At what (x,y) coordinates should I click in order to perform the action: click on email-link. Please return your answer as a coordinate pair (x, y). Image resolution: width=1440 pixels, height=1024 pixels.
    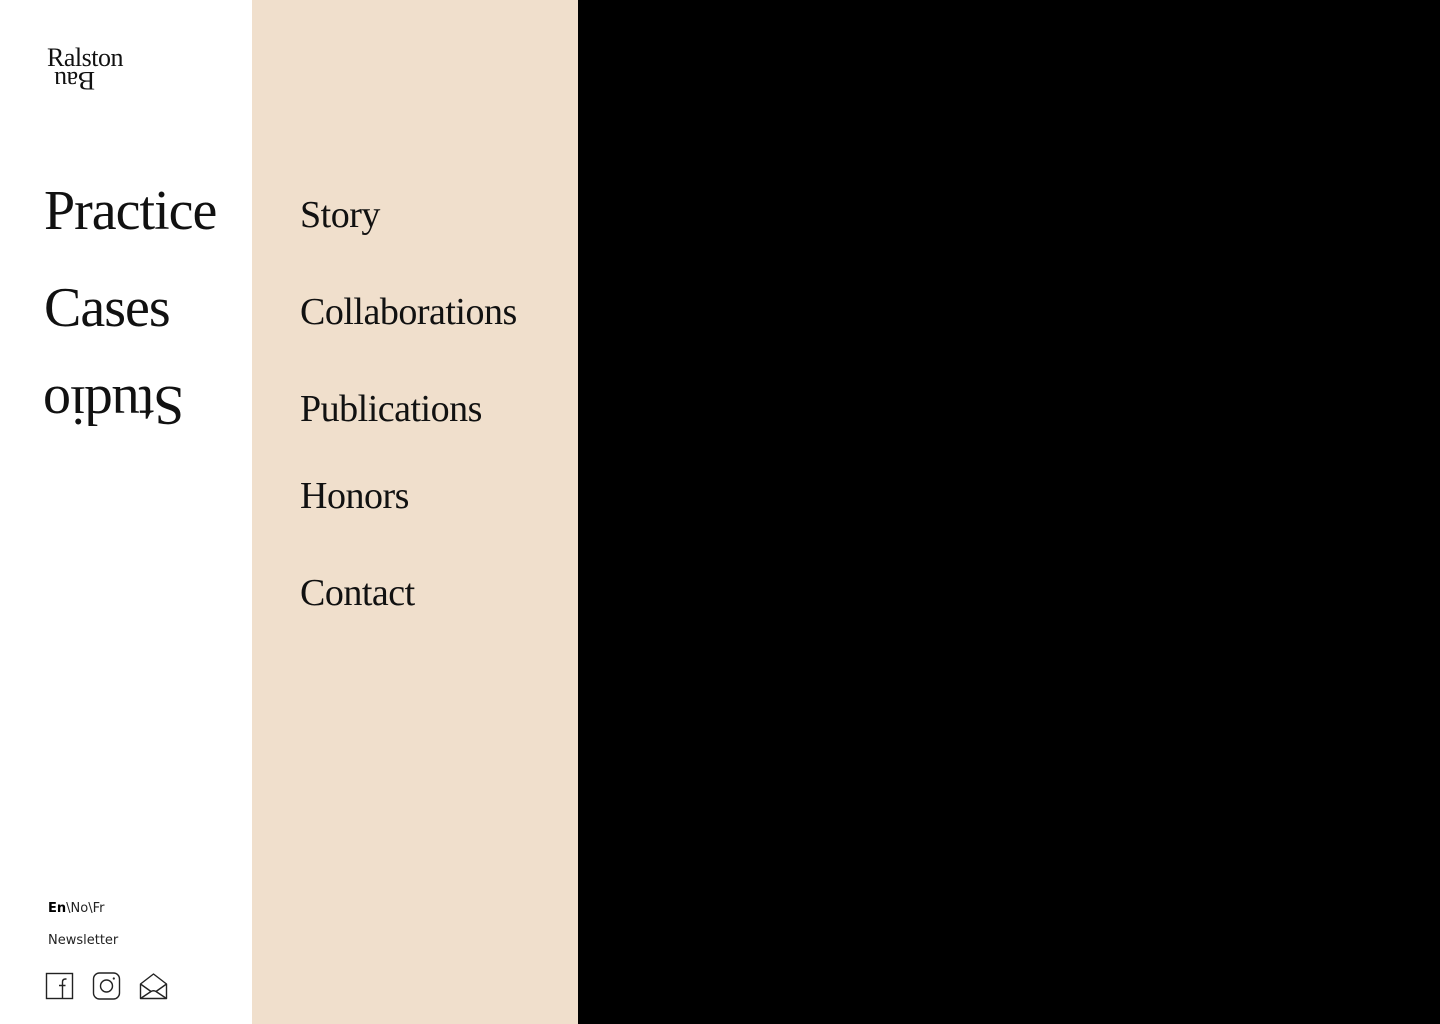
    Looking at the image, I should click on (154, 986).